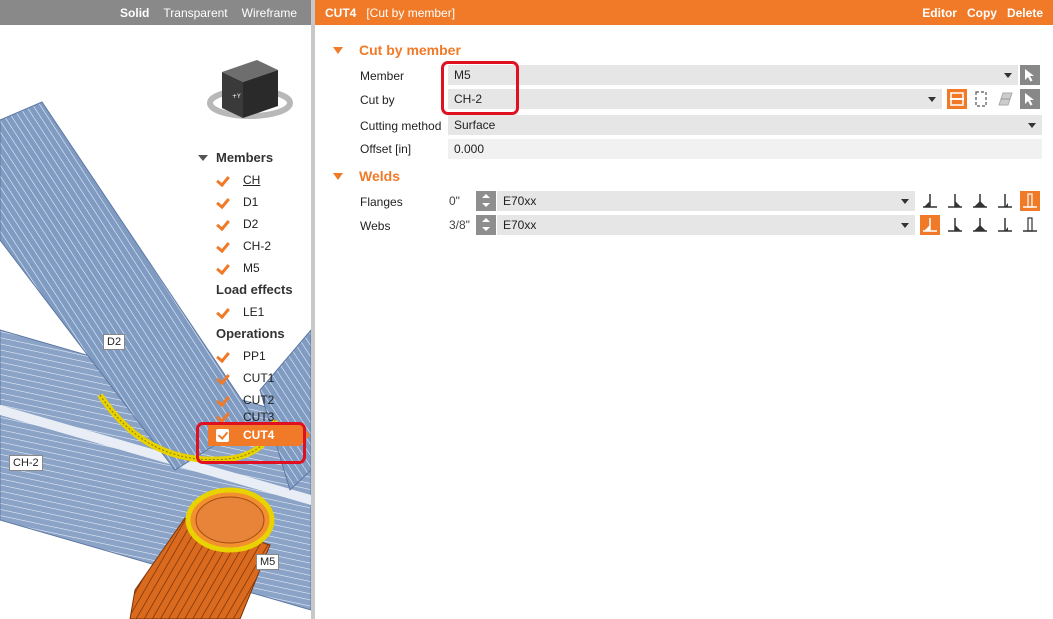 The width and height of the screenshot is (1053, 619). Describe the element at coordinates (733, 75) in the screenshot. I see `member-select: M5` at that location.